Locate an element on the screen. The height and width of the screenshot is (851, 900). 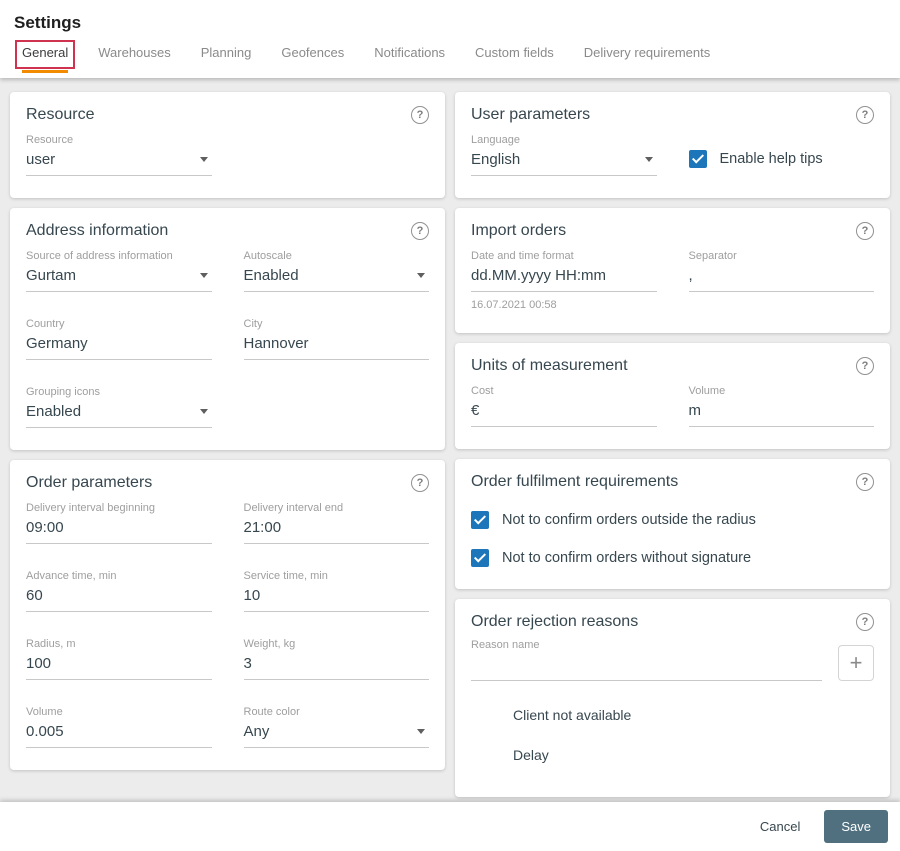
source-field-label: Source of address information is located at coordinates (99, 256).